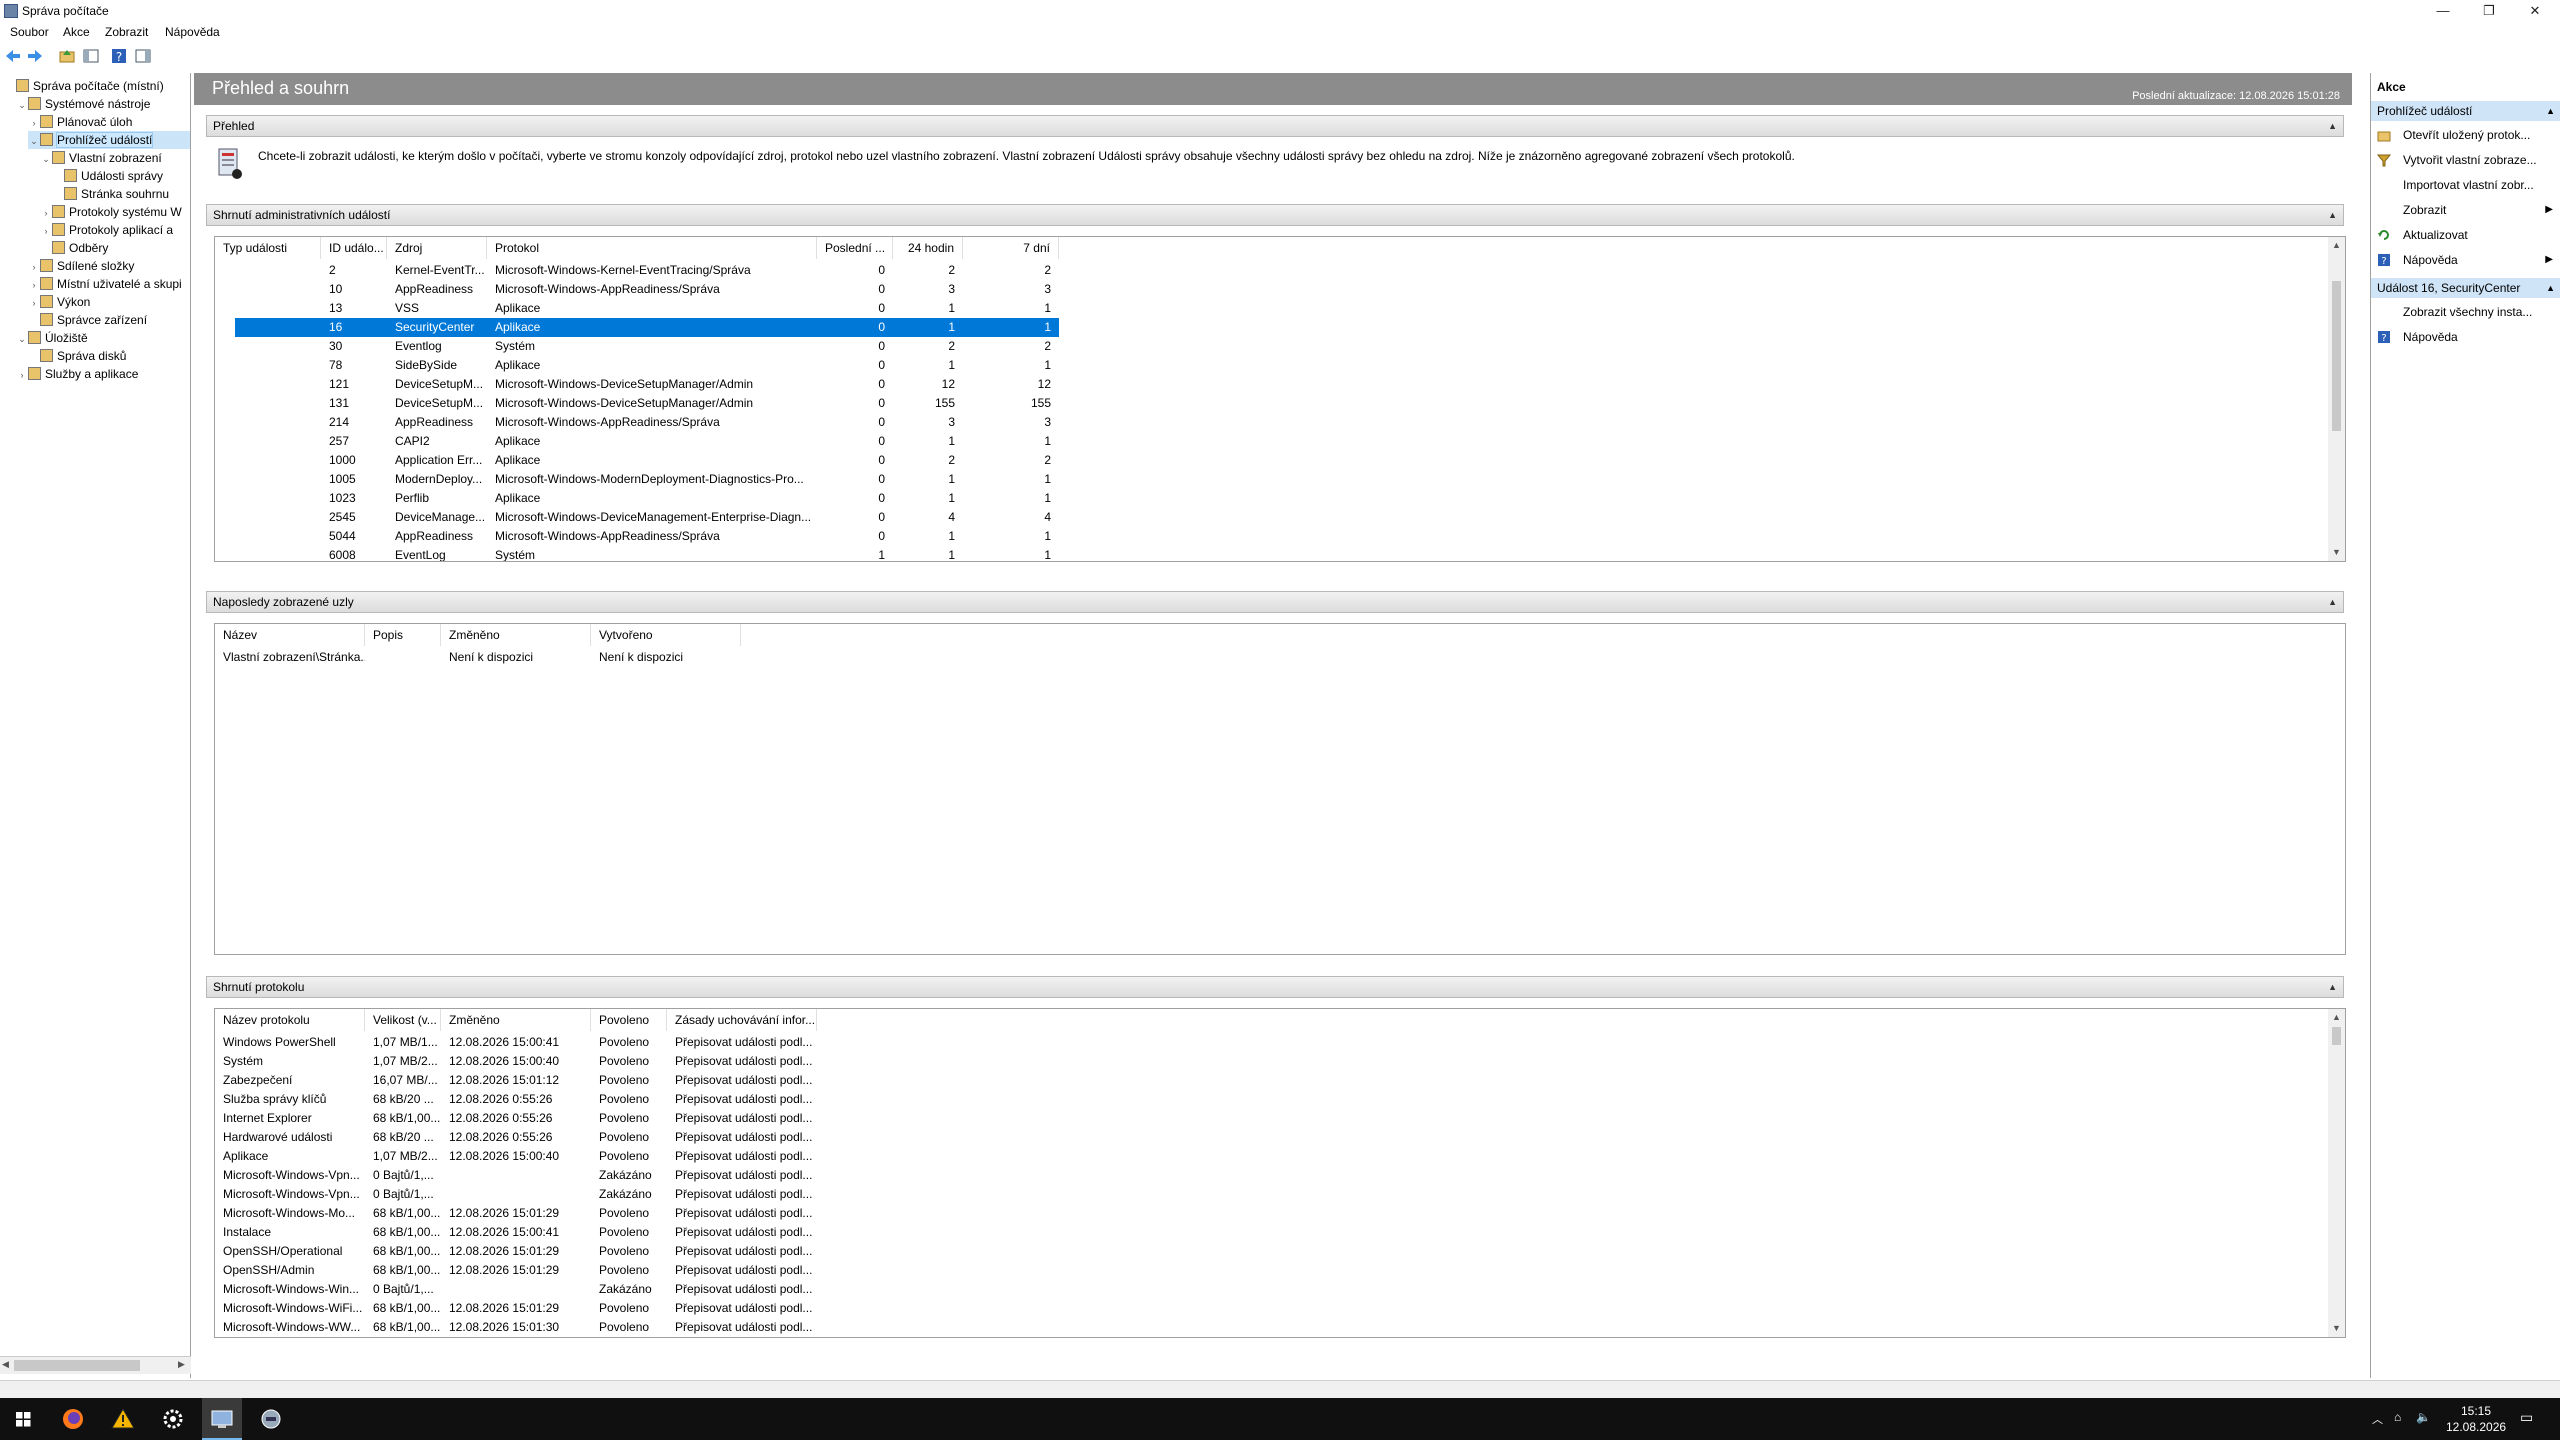 The height and width of the screenshot is (1440, 2560). Describe the element at coordinates (1275, 987) in the screenshot. I see `section-log-summary-header: Shrnutí protokolu ▲` at that location.